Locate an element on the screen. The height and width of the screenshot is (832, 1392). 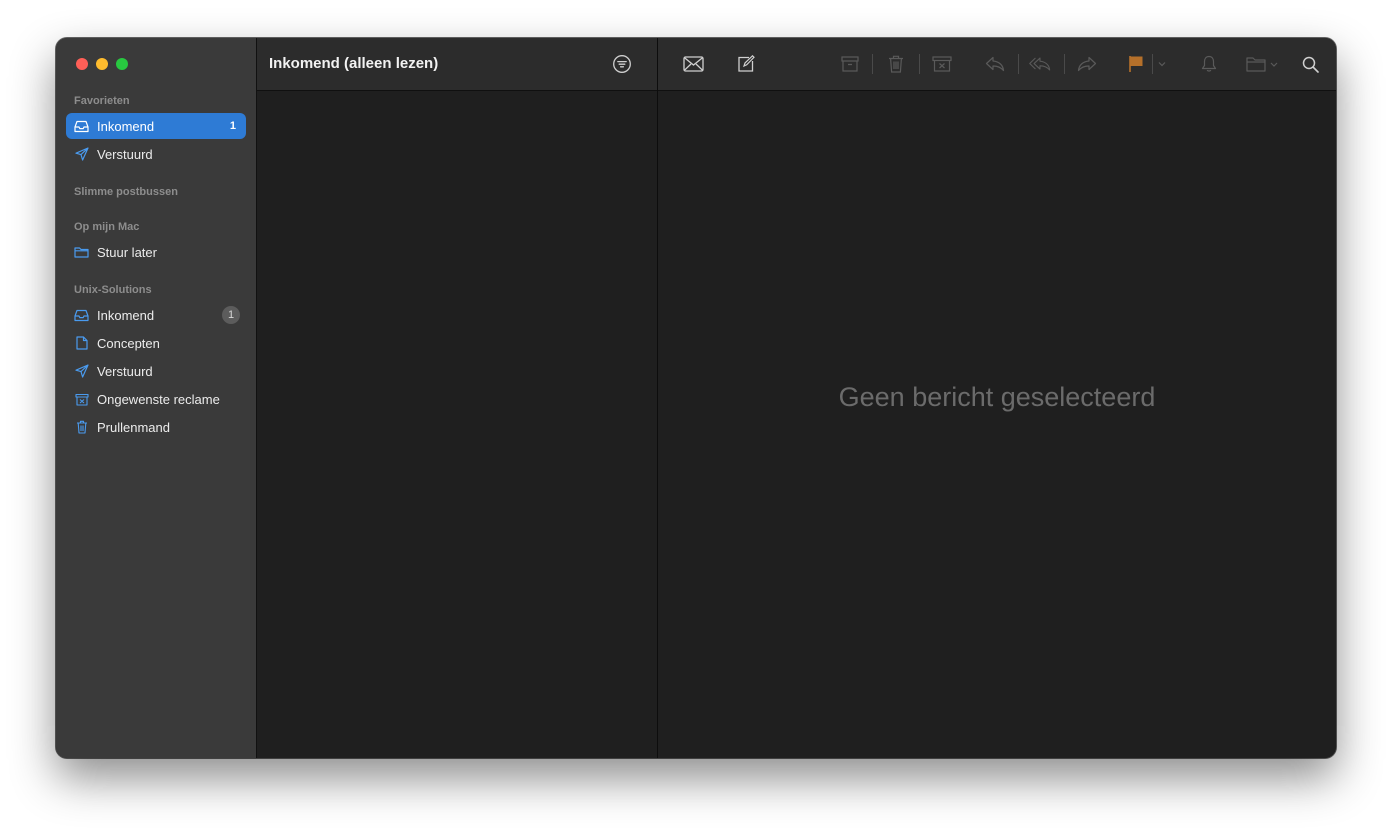
delete-button is located at coordinates (896, 64).